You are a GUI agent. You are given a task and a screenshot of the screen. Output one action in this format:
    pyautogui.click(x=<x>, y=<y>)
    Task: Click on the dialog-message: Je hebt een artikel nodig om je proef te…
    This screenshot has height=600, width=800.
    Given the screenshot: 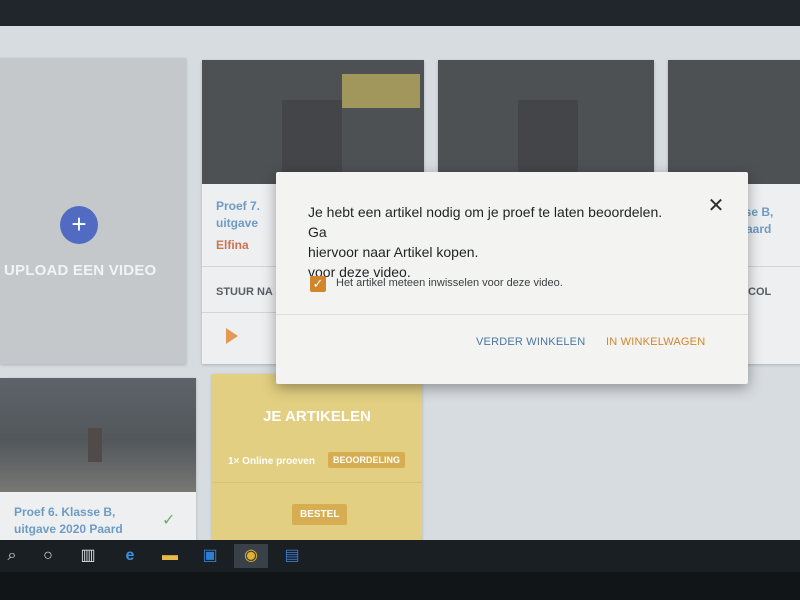 What is the action you would take?
    pyautogui.click(x=485, y=242)
    